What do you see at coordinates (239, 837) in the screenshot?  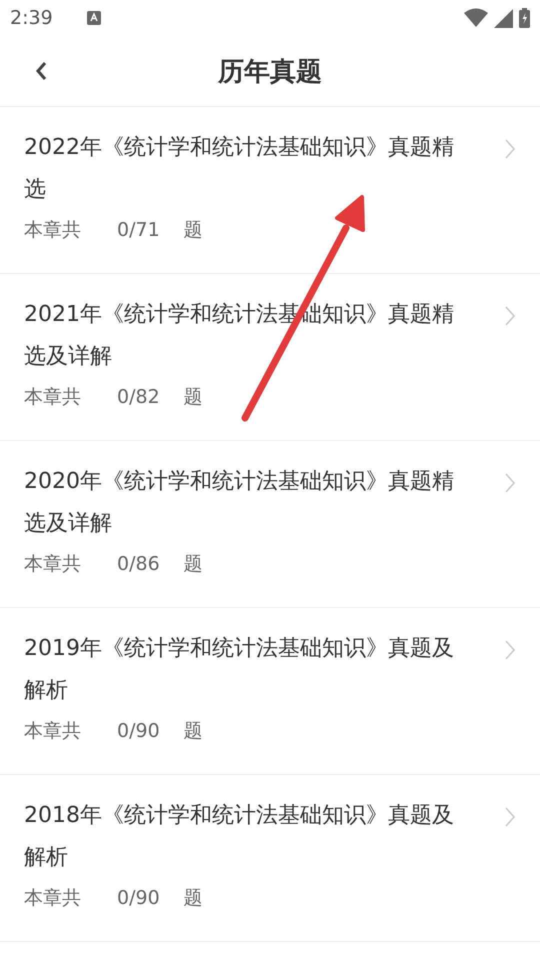 I see `exam-title: 2018年《统计学和统计法基础知识》真题及解析` at bounding box center [239, 837].